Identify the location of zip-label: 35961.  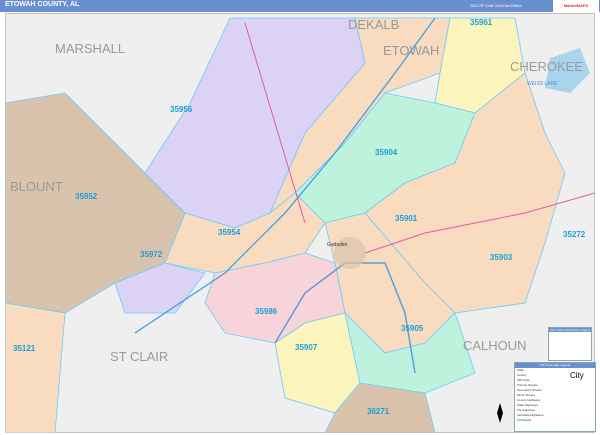
(481, 22).